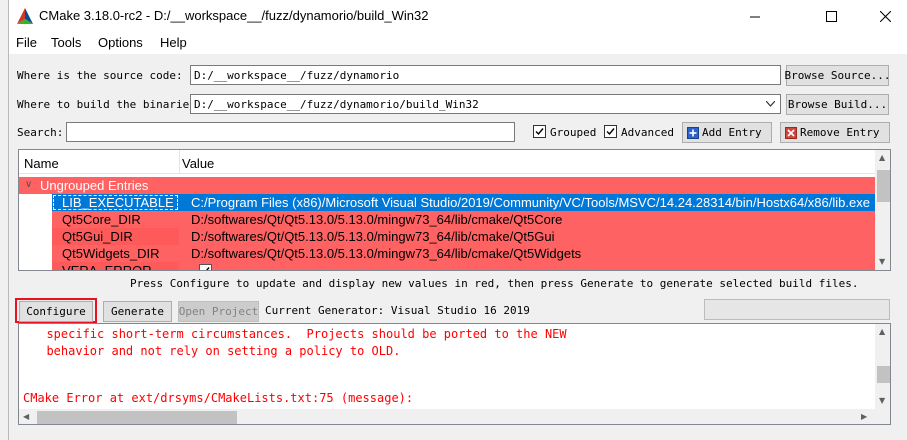 This screenshot has height=440, width=907. What do you see at coordinates (527, 266) in the screenshot?
I see `cell-value` at bounding box center [527, 266].